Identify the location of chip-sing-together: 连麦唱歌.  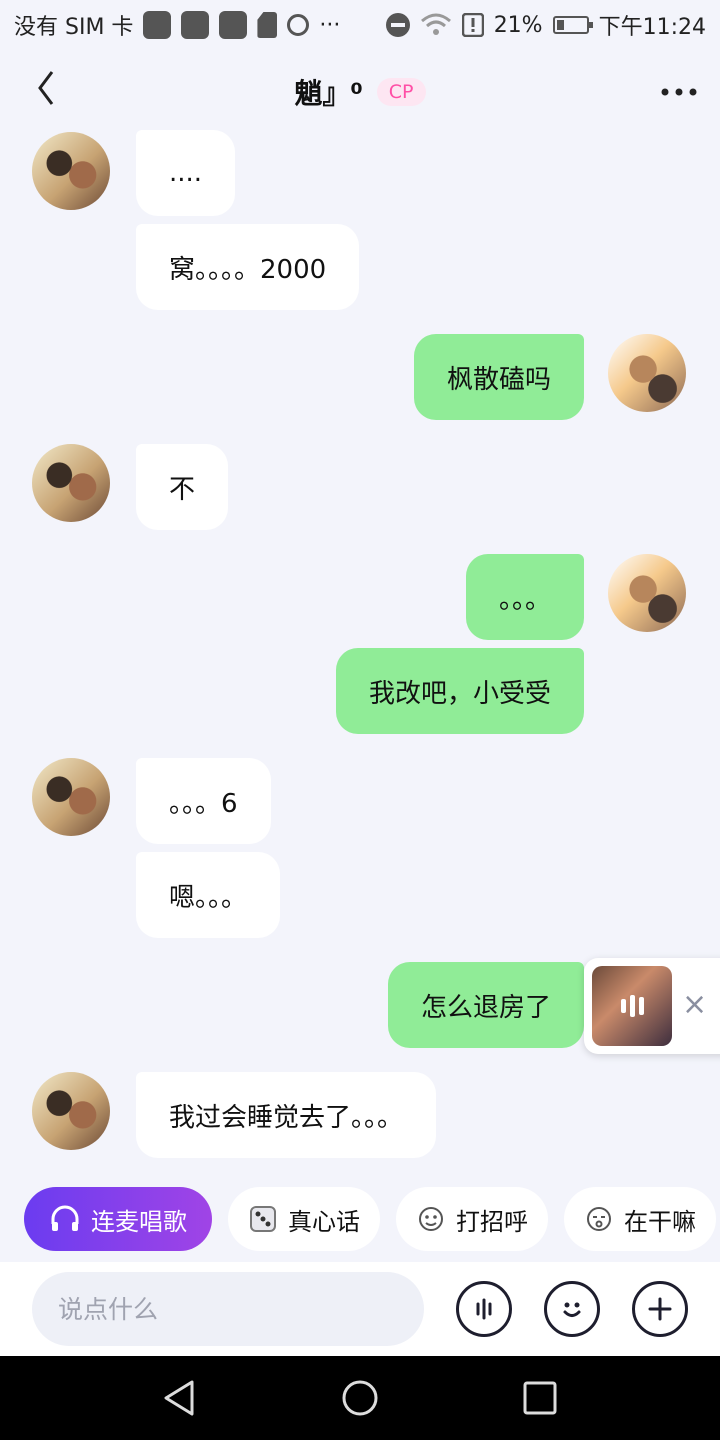
(118, 1219).